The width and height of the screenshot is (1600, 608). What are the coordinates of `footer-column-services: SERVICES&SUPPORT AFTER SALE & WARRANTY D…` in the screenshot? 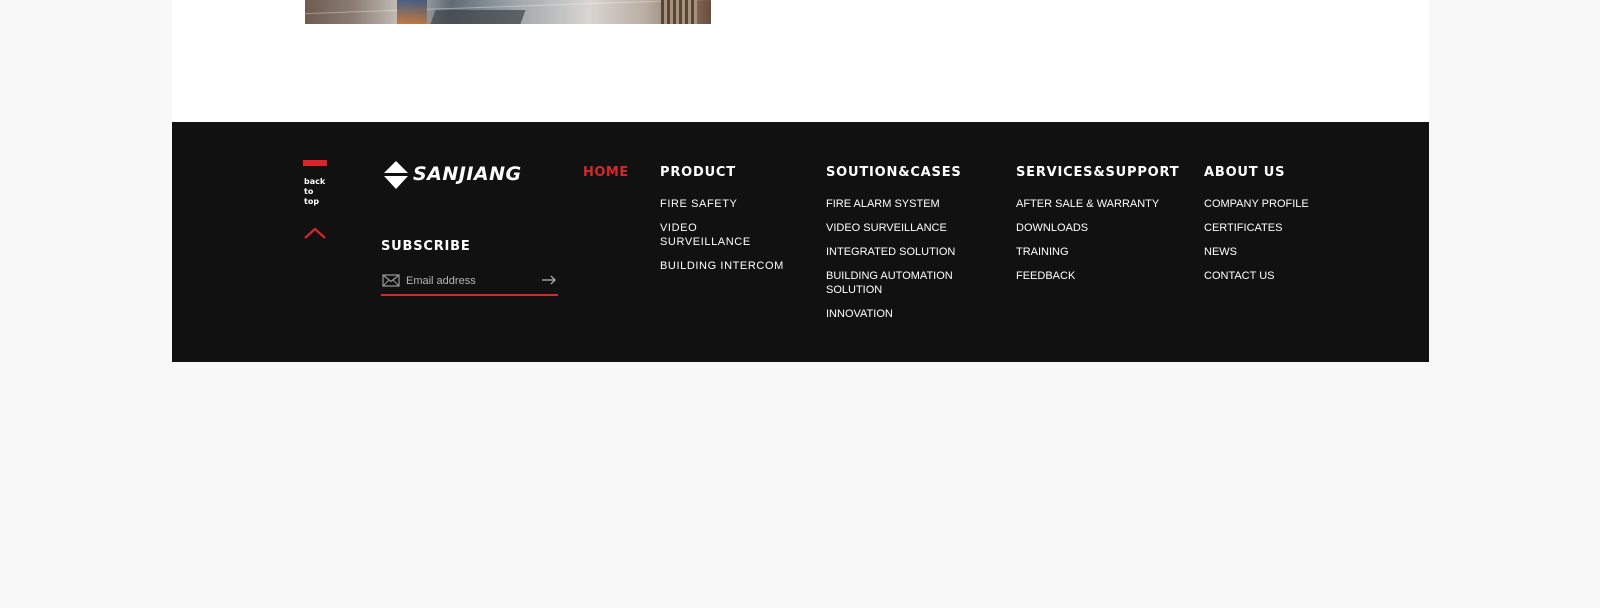 It's located at (1097, 229).